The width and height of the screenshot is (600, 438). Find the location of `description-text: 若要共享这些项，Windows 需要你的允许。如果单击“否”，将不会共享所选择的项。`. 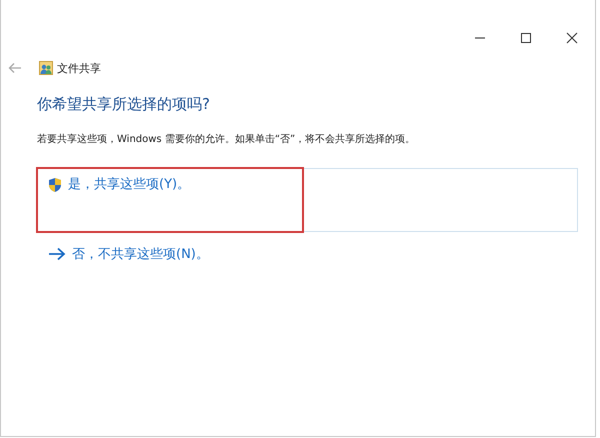

description-text: 若要共享这些项，Windows 需要你的允许。如果单击“否”，将不会共享所选择的项。 is located at coordinates (226, 139).